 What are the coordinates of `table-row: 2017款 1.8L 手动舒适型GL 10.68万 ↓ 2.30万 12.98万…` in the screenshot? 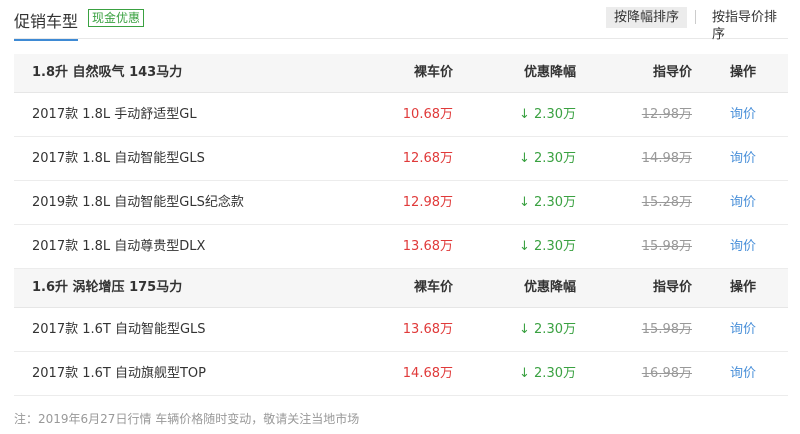 It's located at (401, 115).